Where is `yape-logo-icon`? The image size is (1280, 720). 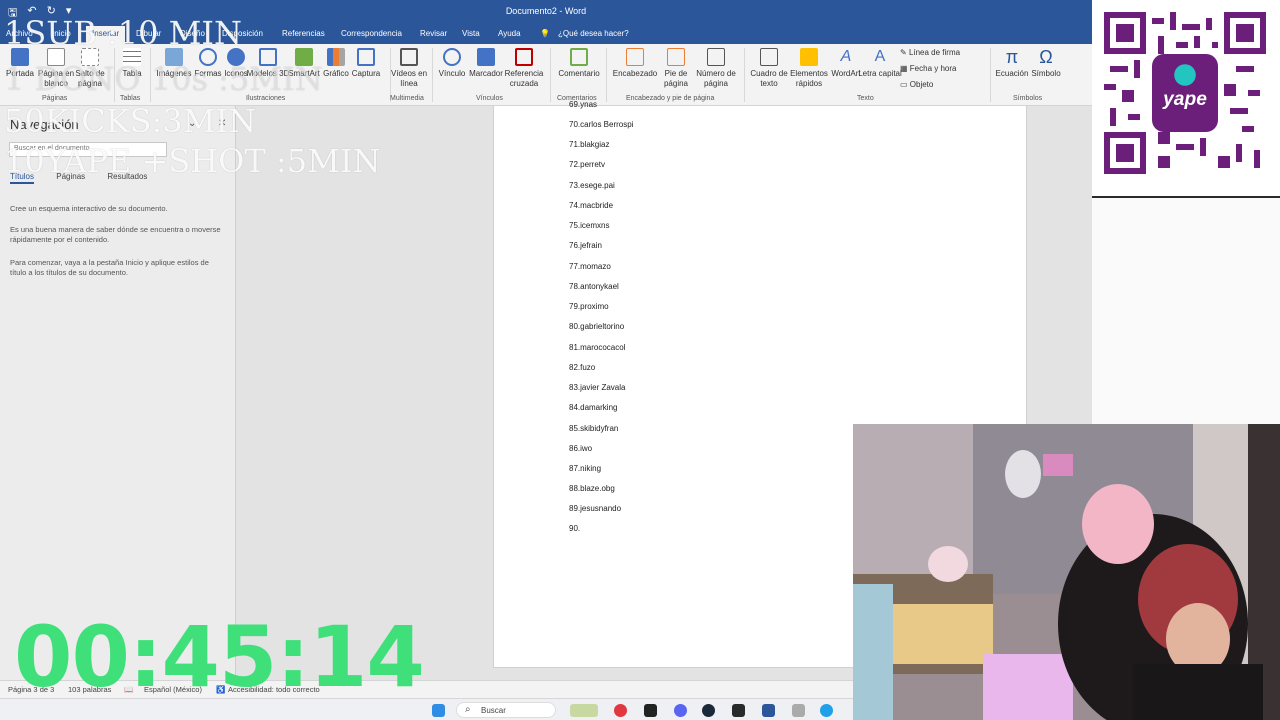
yape-logo-icon is located at coordinates (1185, 75).